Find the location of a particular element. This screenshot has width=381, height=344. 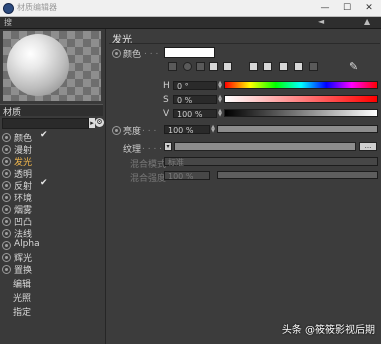

hue-input: 0 ° is located at coordinates (195, 86).